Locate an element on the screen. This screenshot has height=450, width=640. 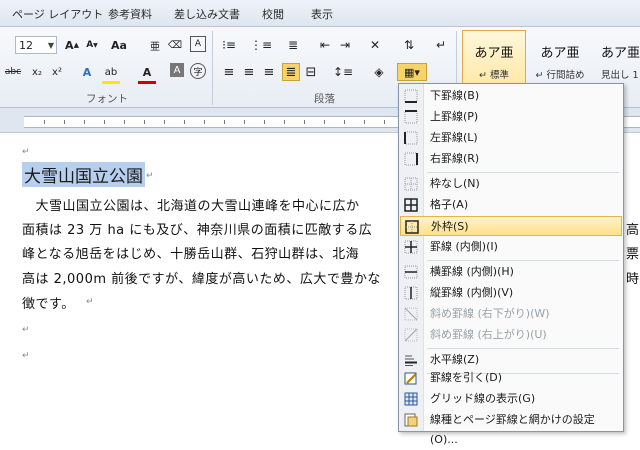
phonetic-guide-icon: 亜 is located at coordinates (155, 45).